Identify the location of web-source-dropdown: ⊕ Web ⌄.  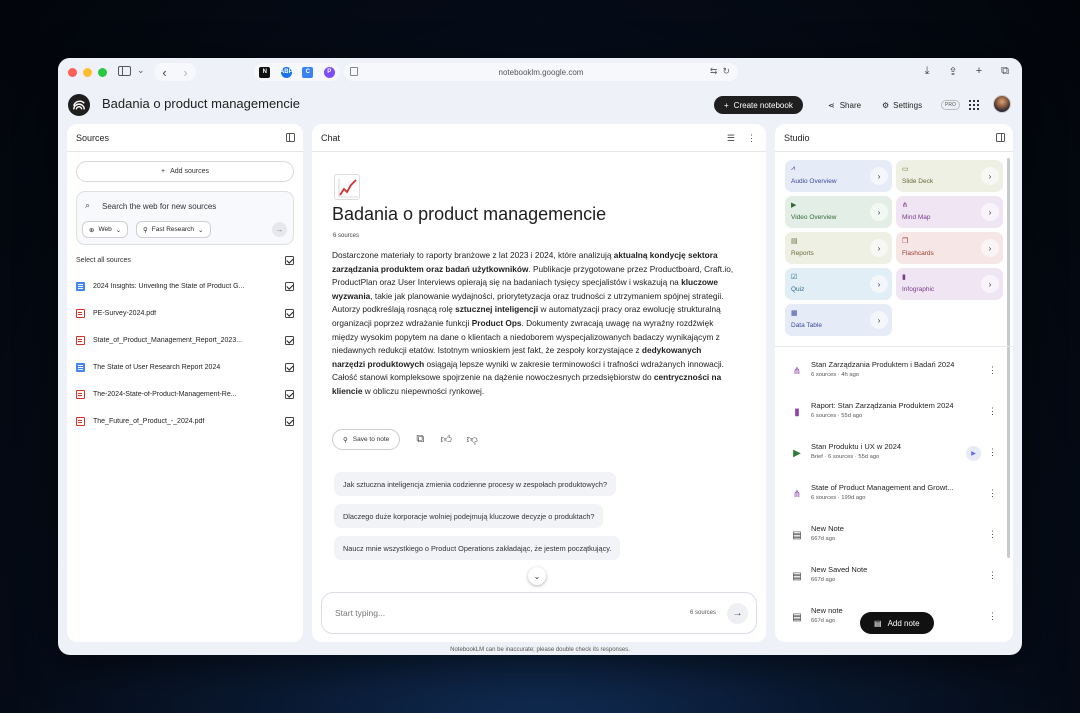
(105, 229).